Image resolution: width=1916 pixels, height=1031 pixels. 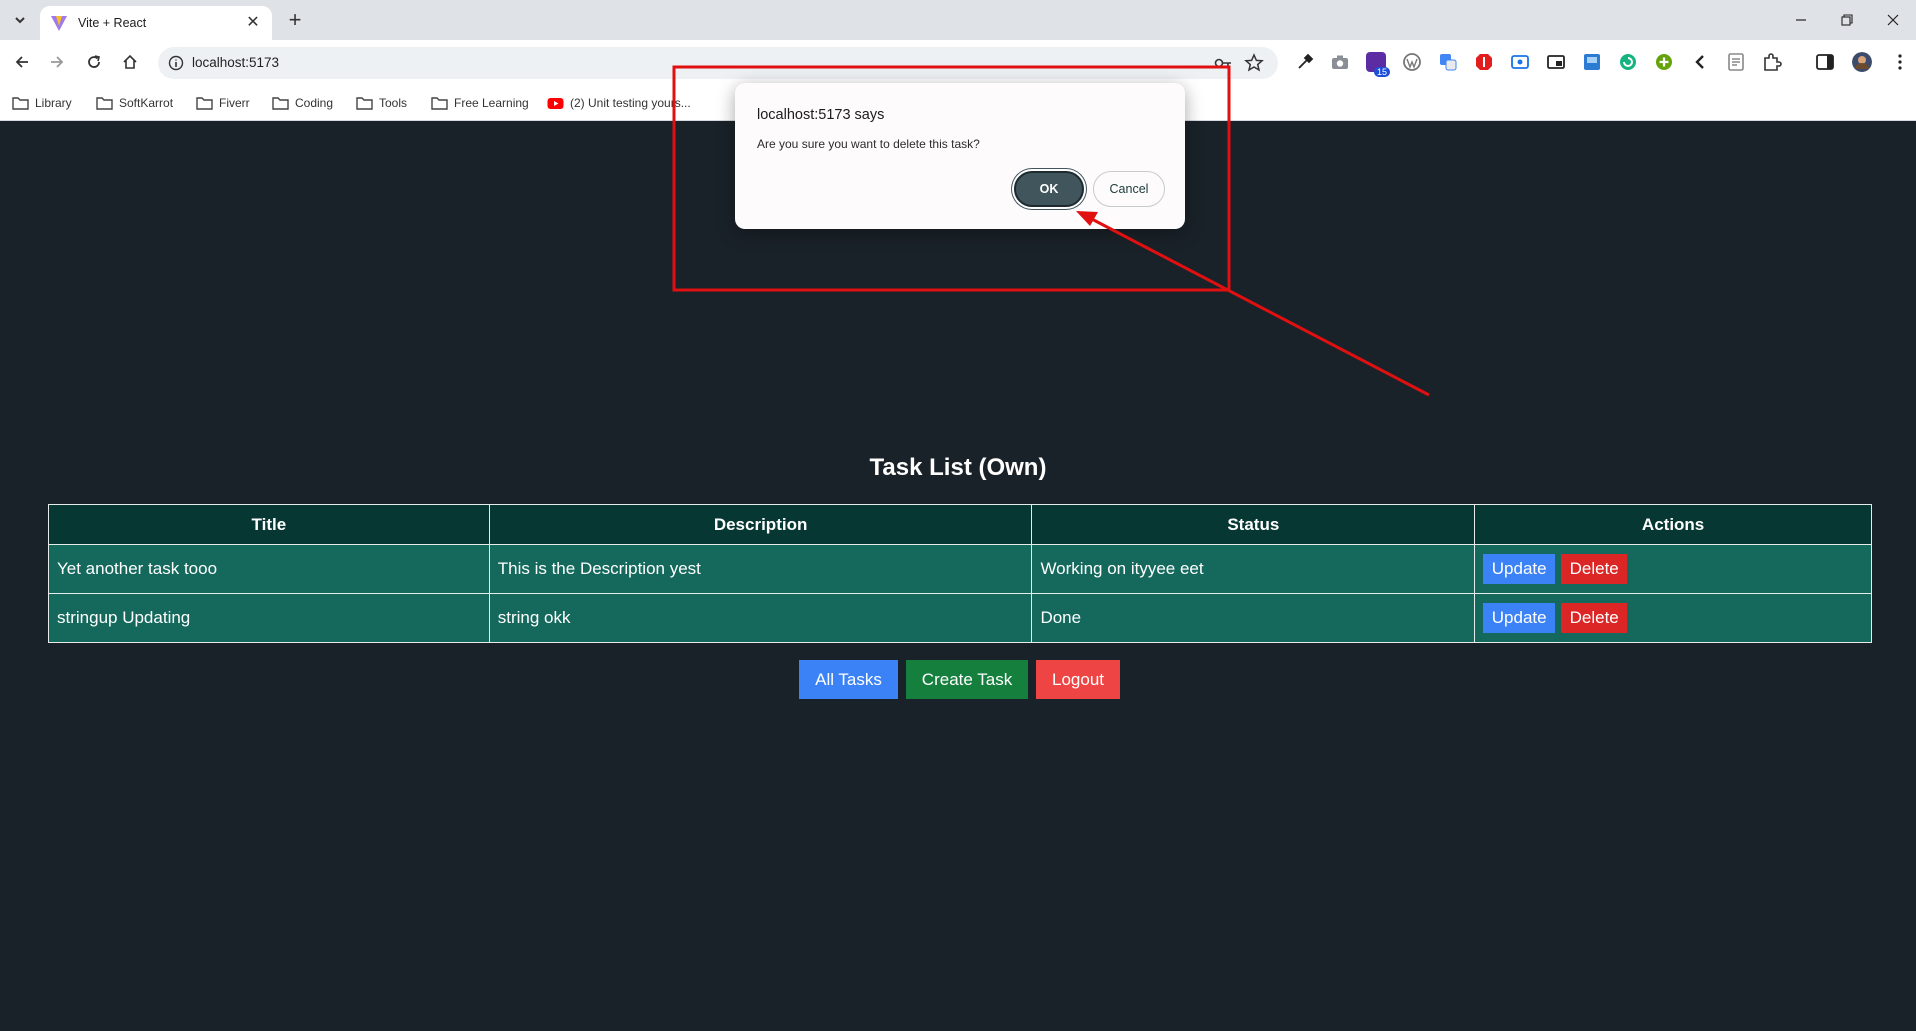 I want to click on extension-badge-count: 15, so click(x=1381, y=72).